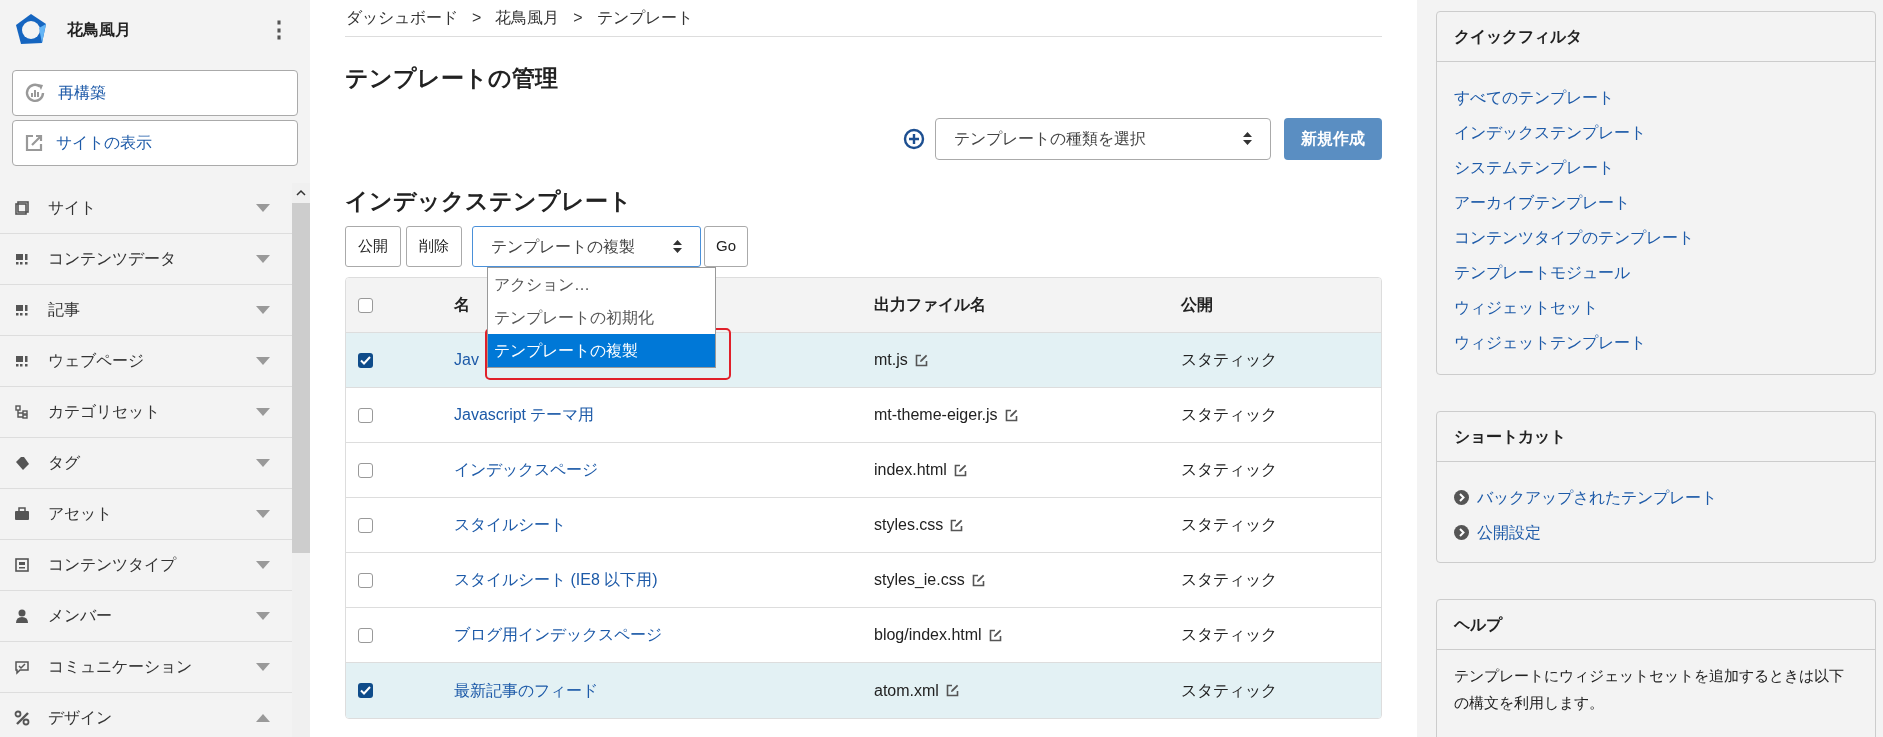  What do you see at coordinates (1649, 689) in the screenshot?
I see `help-text: テンプレートにウィジェットセットを追加するときは以下の構文を利用します。` at bounding box center [1649, 689].